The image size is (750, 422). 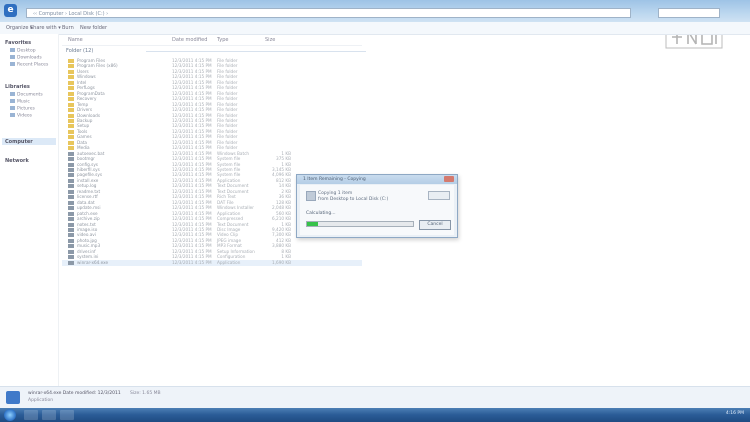 I want to click on dialog-more-details-button, so click(x=439, y=195).